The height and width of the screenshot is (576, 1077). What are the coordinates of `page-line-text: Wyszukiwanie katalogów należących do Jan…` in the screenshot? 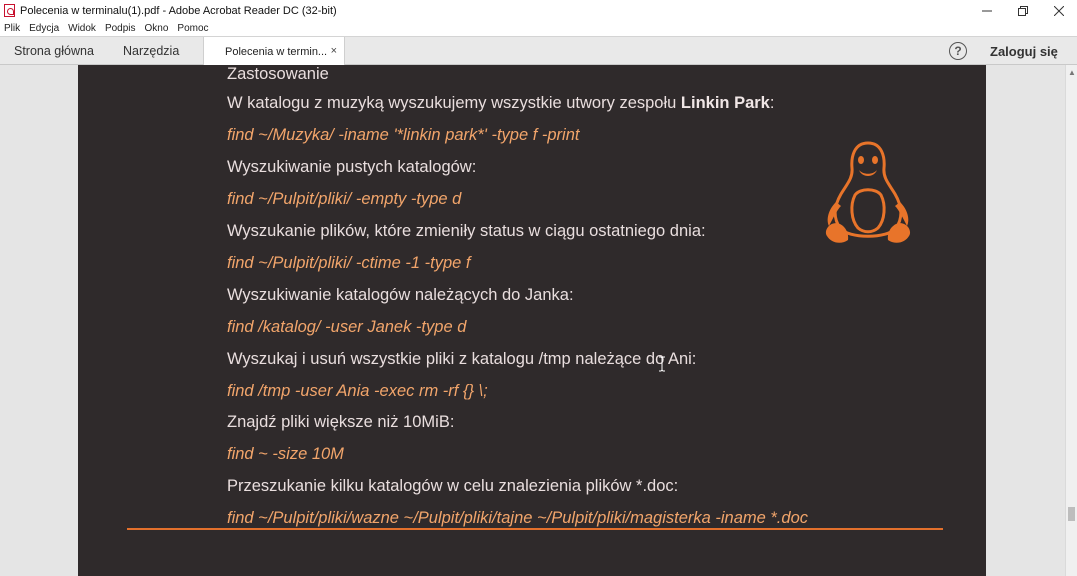 It's located at (400, 295).